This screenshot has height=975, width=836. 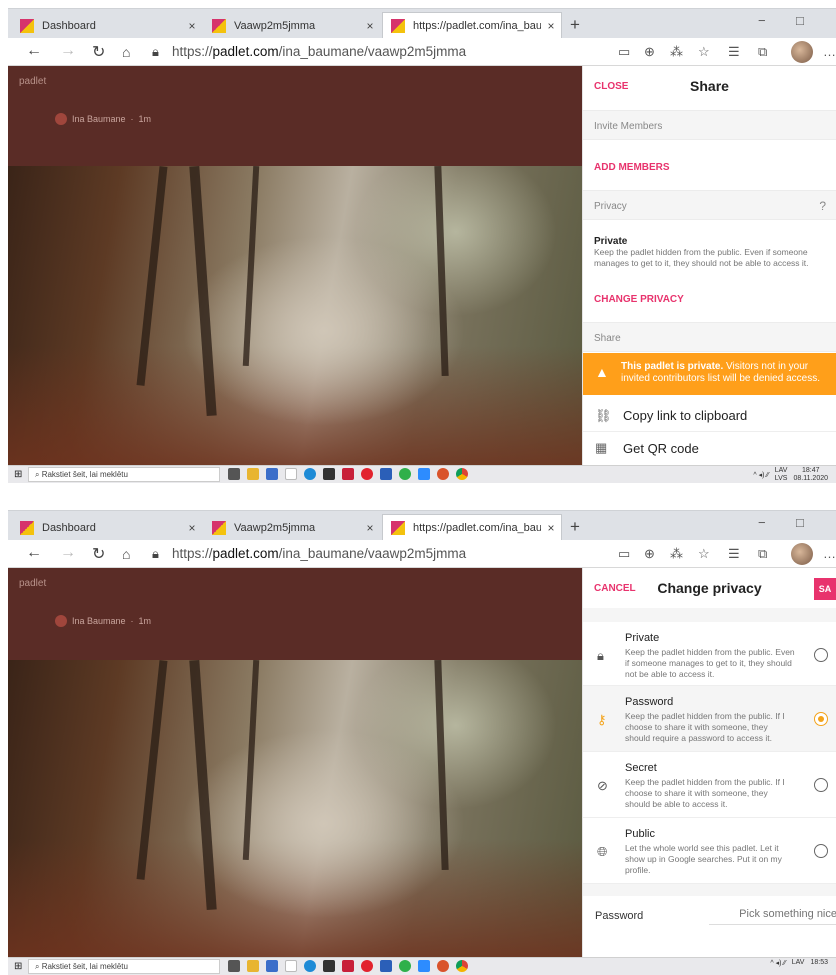 What do you see at coordinates (772, 914) in the screenshot?
I see `password-input` at bounding box center [772, 914].